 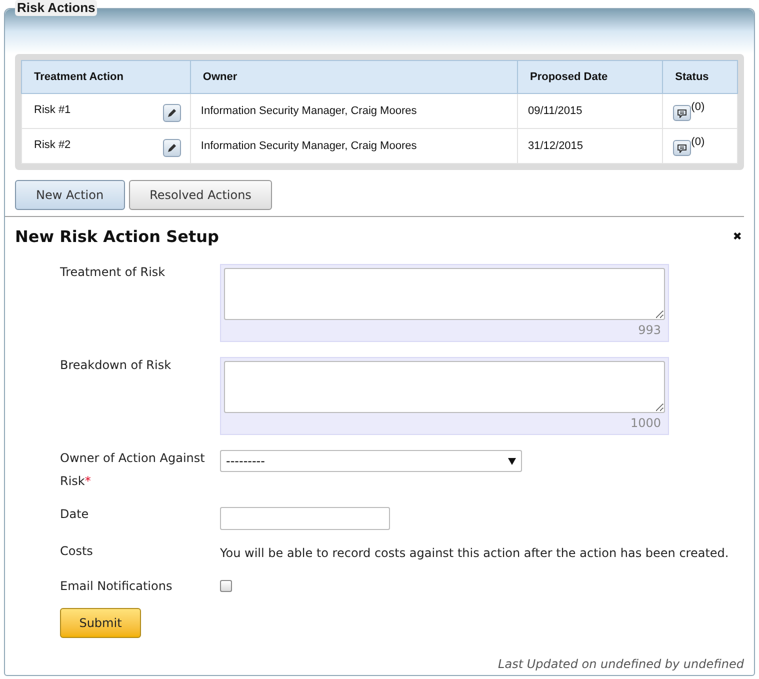 I want to click on character-counter: 1000, so click(x=646, y=423).